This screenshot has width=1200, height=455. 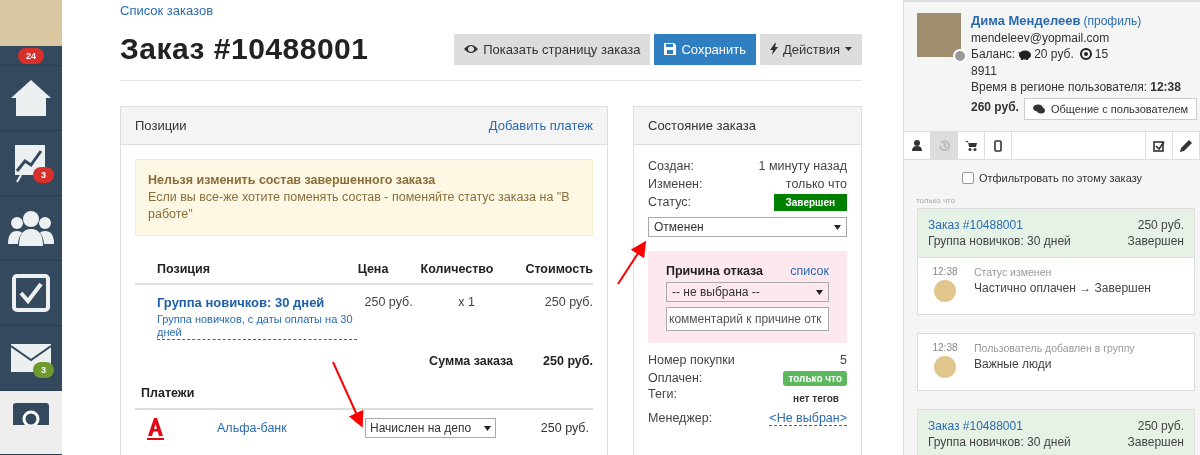 What do you see at coordinates (1038, 108) in the screenshot?
I see `chat-icon` at bounding box center [1038, 108].